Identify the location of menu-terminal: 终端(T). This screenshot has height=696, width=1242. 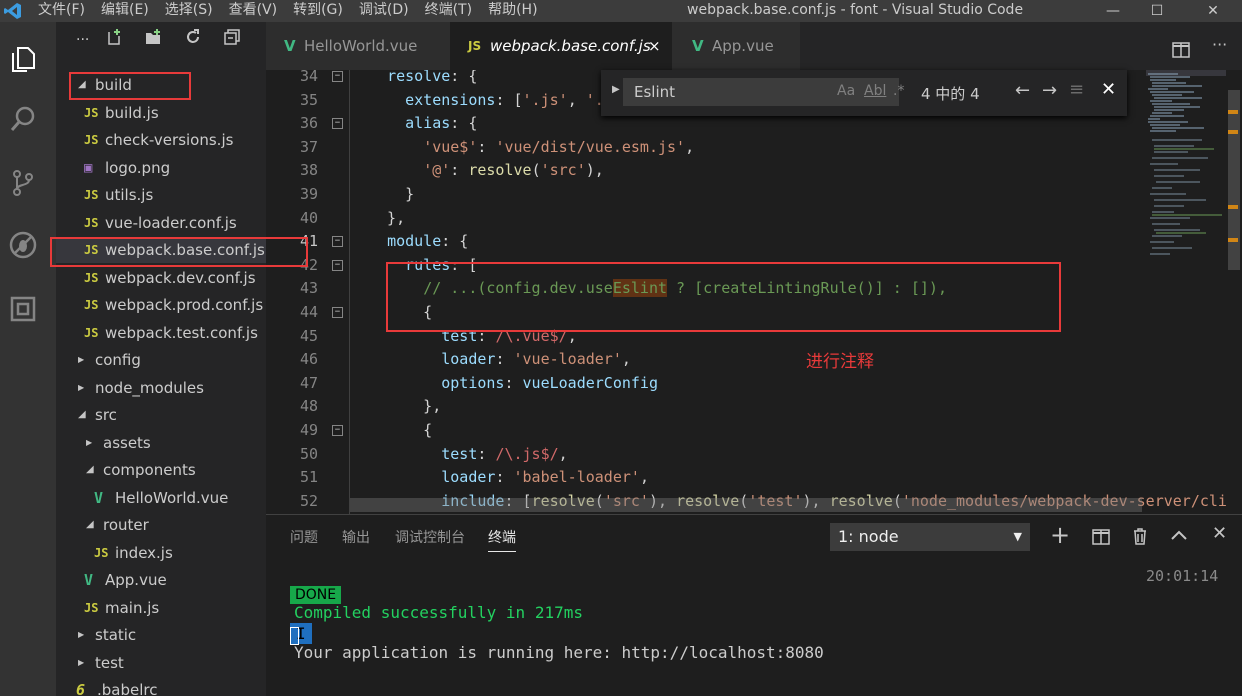
(448, 11).